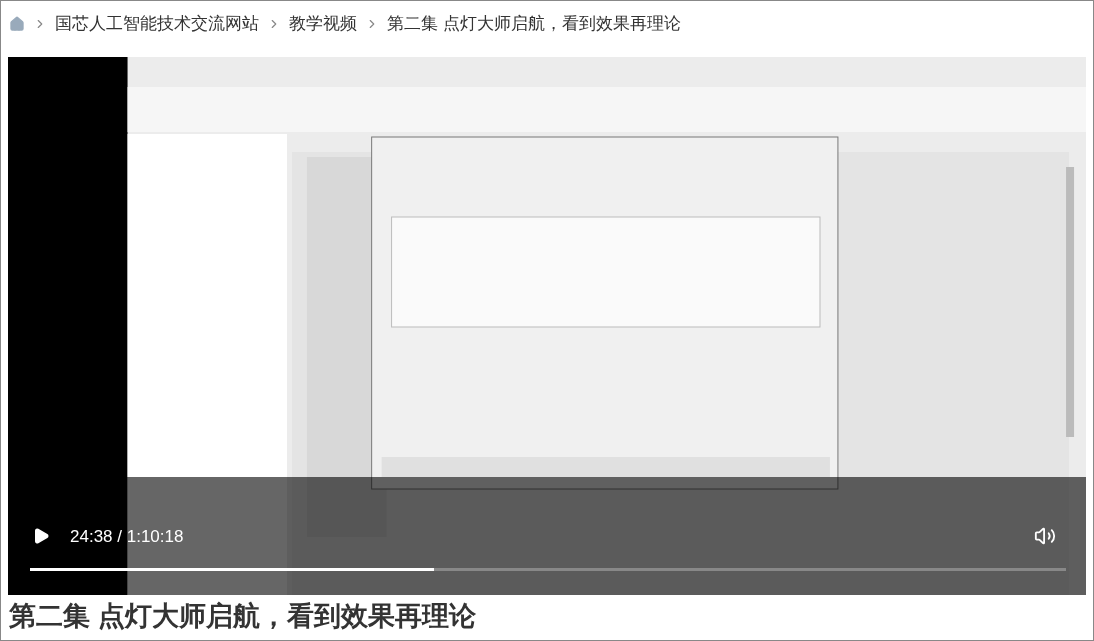 The image size is (1094, 641). I want to click on breadcrumb-link: 教学视频, so click(323, 23).